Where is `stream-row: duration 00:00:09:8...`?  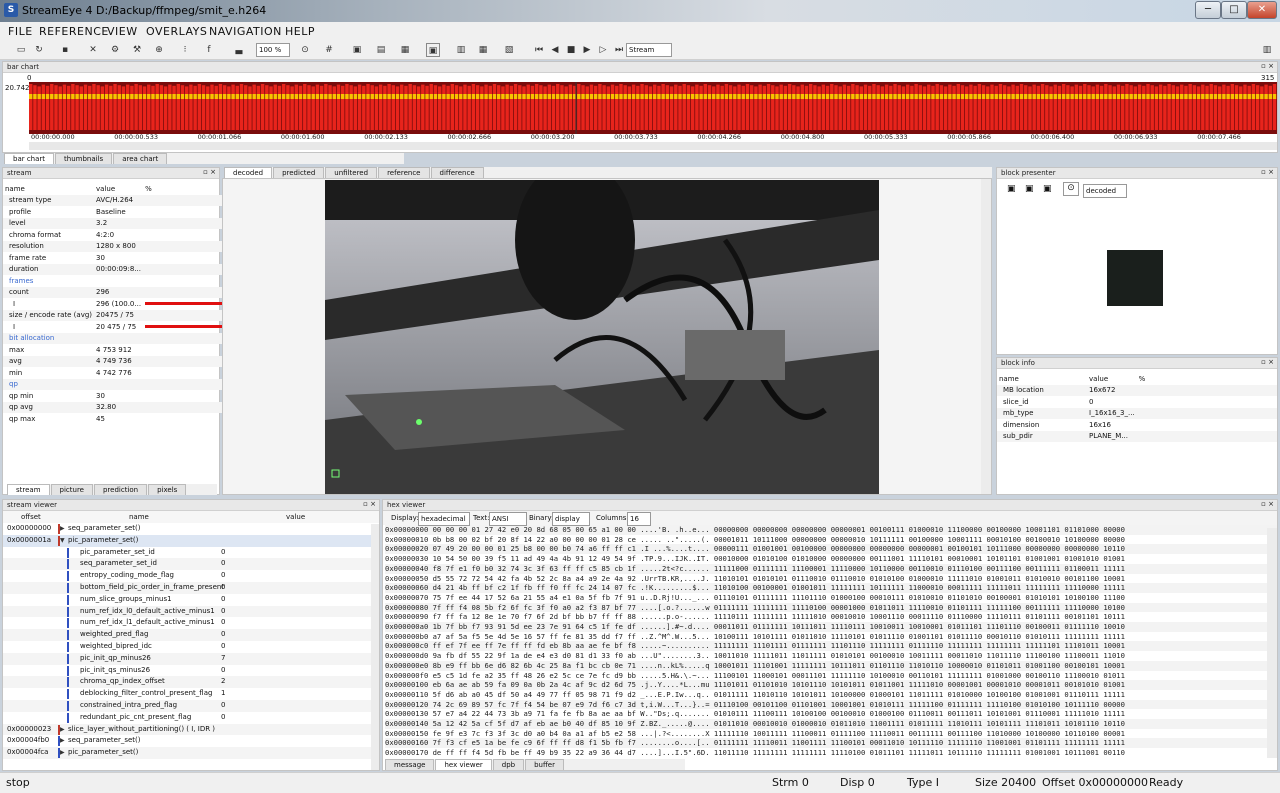 stream-row: duration 00:00:09:8... is located at coordinates (114, 269).